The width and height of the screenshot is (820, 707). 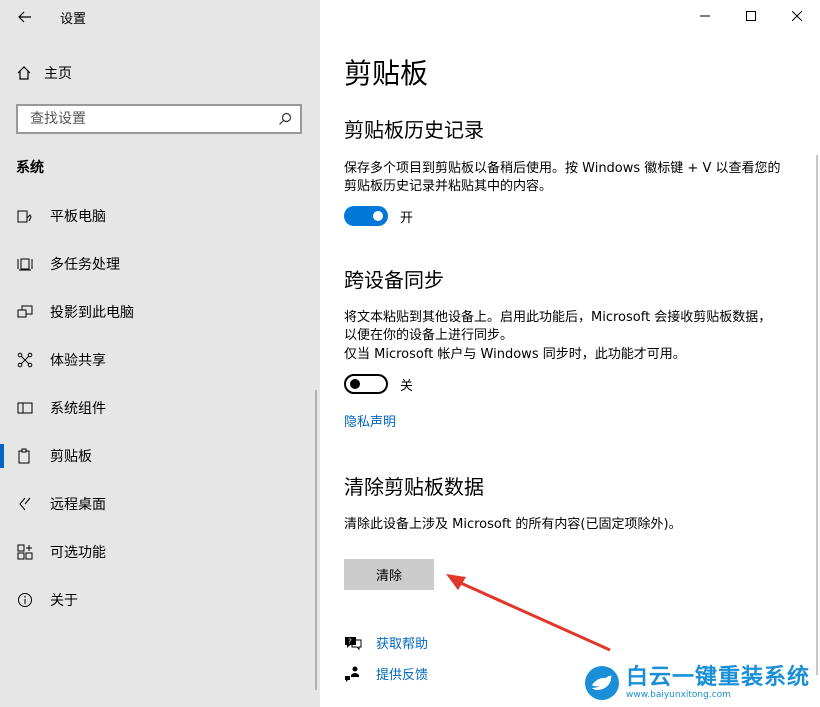 What do you see at coordinates (160, 456) in the screenshot?
I see `sidebar-item-clipboard: 剪贴板` at bounding box center [160, 456].